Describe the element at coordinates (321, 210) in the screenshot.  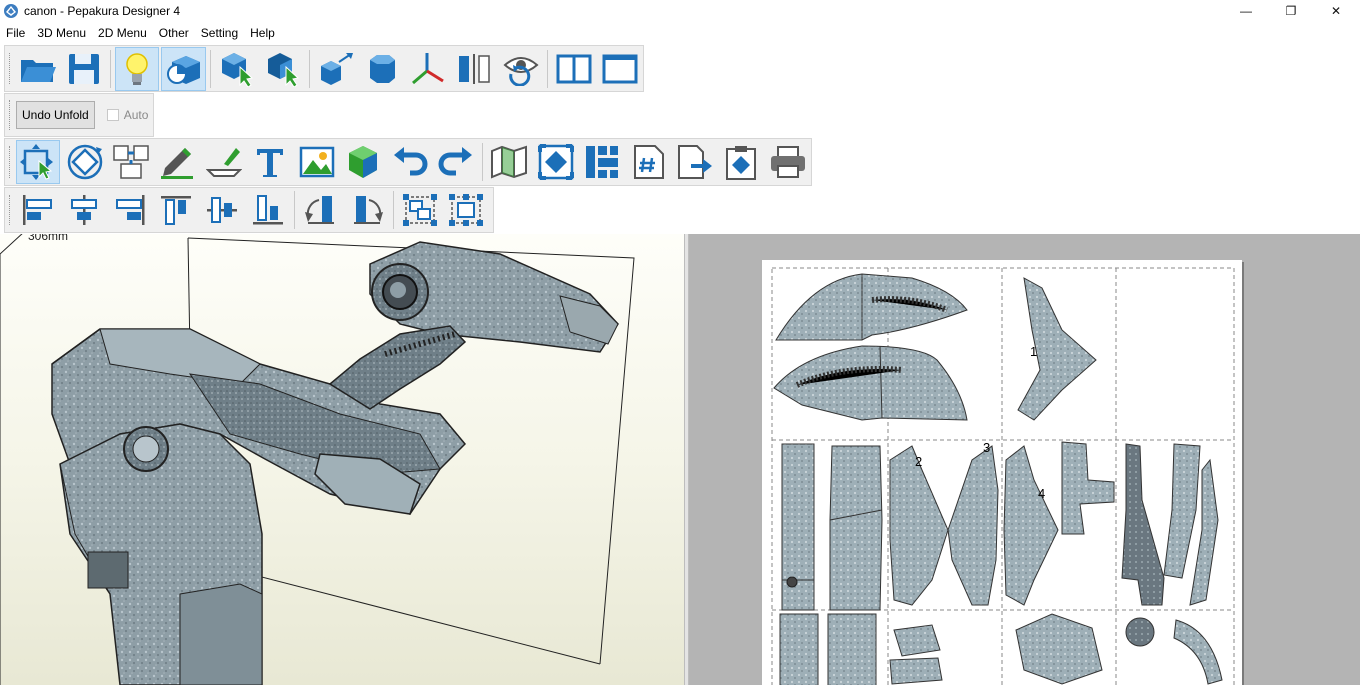
I see `rotate-left-button` at that location.